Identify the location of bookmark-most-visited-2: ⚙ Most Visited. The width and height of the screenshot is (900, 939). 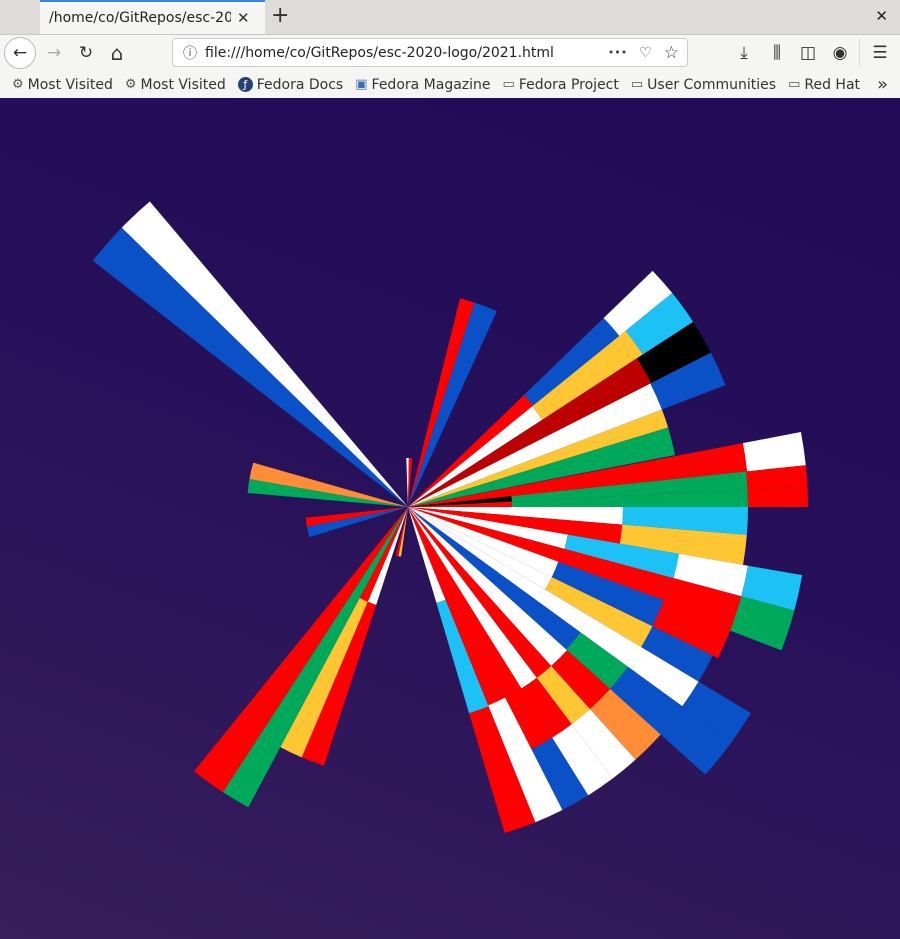
(175, 85).